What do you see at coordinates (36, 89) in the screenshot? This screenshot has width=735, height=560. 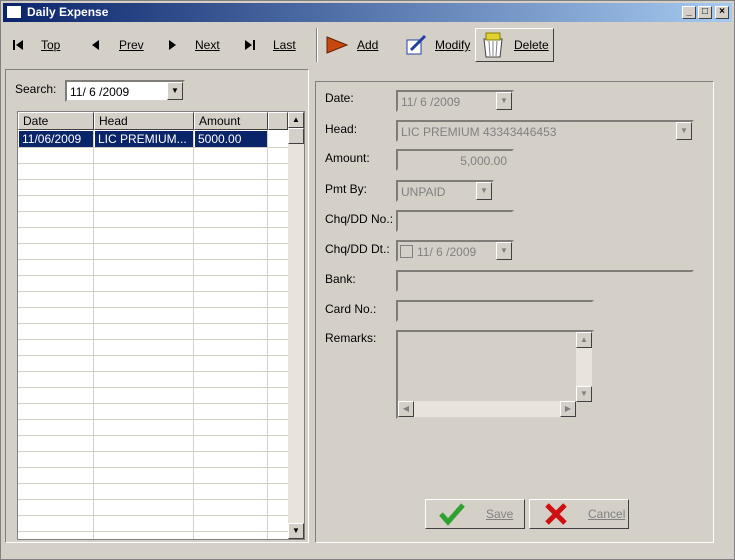 I see `search-label: Search:` at bounding box center [36, 89].